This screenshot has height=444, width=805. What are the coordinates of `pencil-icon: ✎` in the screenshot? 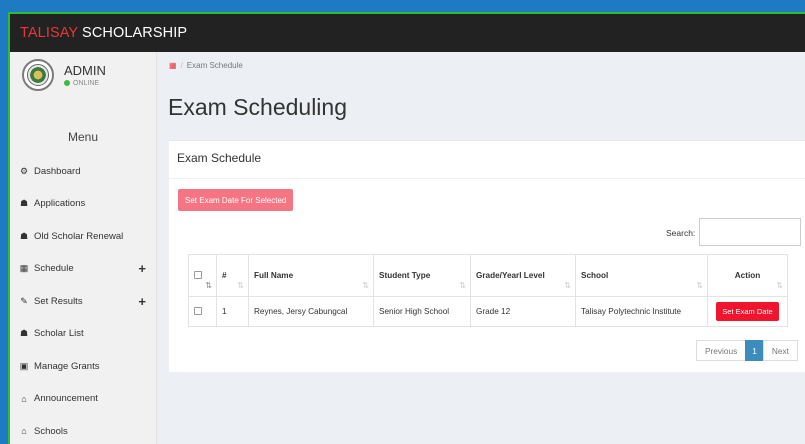 It's located at (24, 300).